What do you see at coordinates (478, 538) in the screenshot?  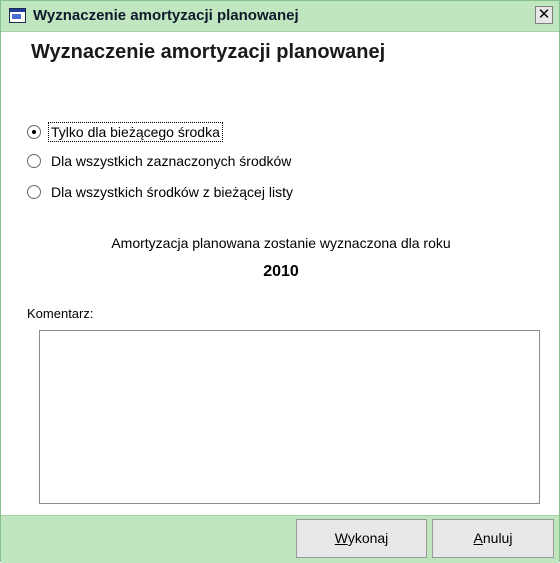 I see `cancel-mnemonic: A` at bounding box center [478, 538].